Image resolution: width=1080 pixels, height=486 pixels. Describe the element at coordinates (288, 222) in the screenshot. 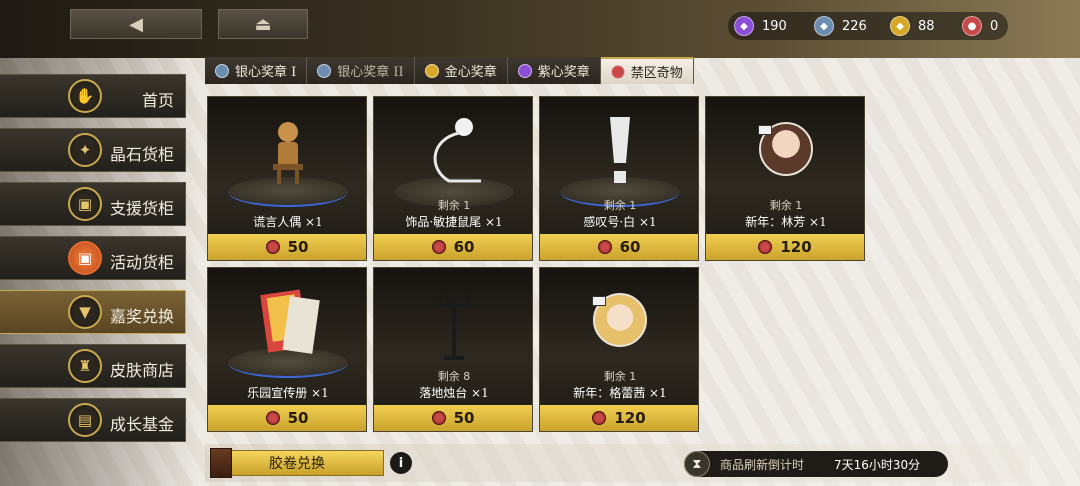

I see `item-name: 谎言人偶 ×1` at that location.